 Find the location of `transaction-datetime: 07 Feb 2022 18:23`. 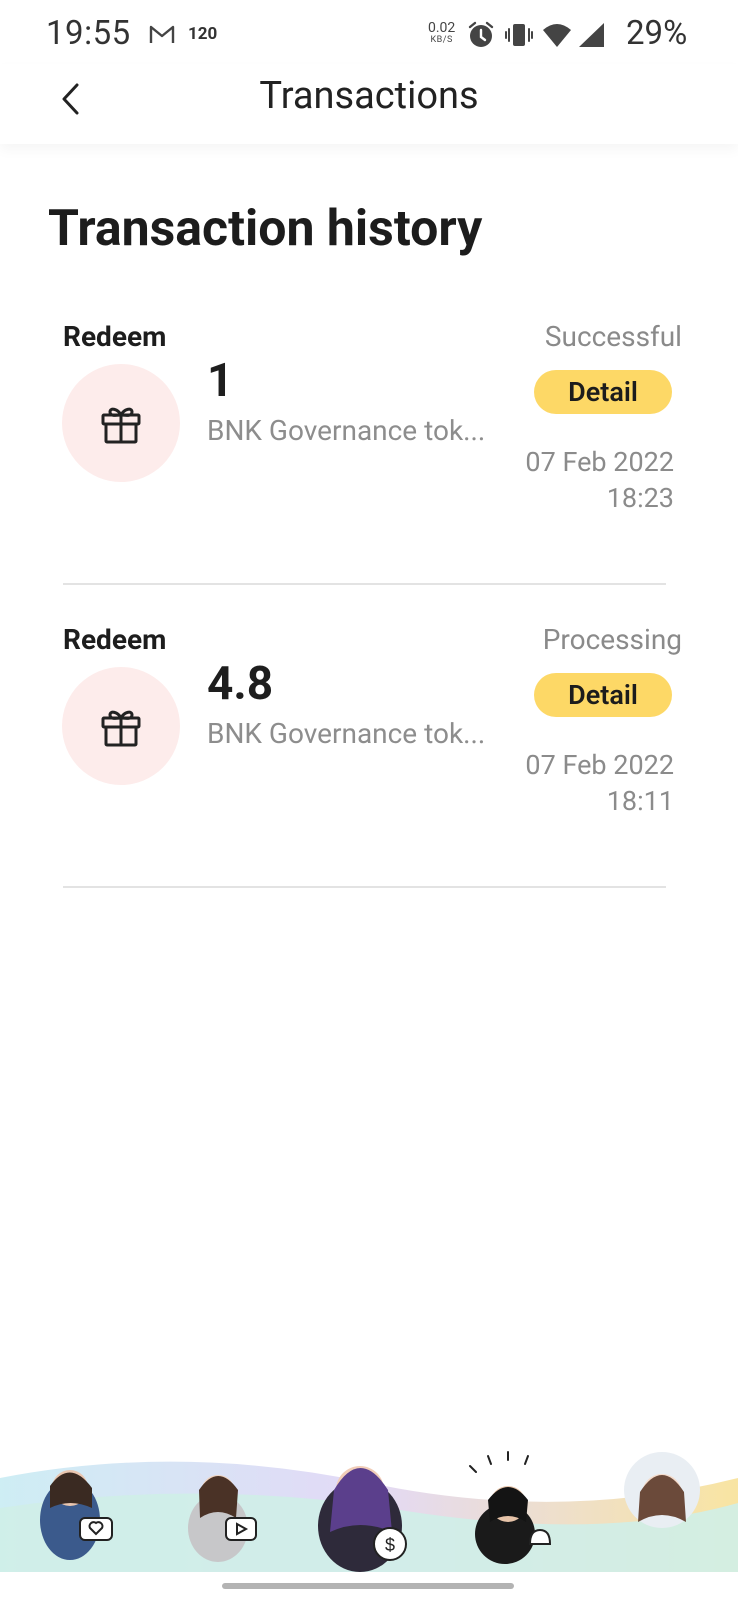

transaction-datetime: 07 Feb 2022 18:23 is located at coordinates (599, 480).